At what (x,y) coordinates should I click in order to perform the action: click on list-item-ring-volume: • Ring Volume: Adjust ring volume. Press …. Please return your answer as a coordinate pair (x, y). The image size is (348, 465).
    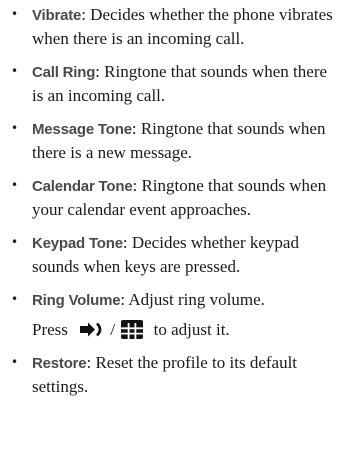
    Looking at the image, I should click on (174, 314).